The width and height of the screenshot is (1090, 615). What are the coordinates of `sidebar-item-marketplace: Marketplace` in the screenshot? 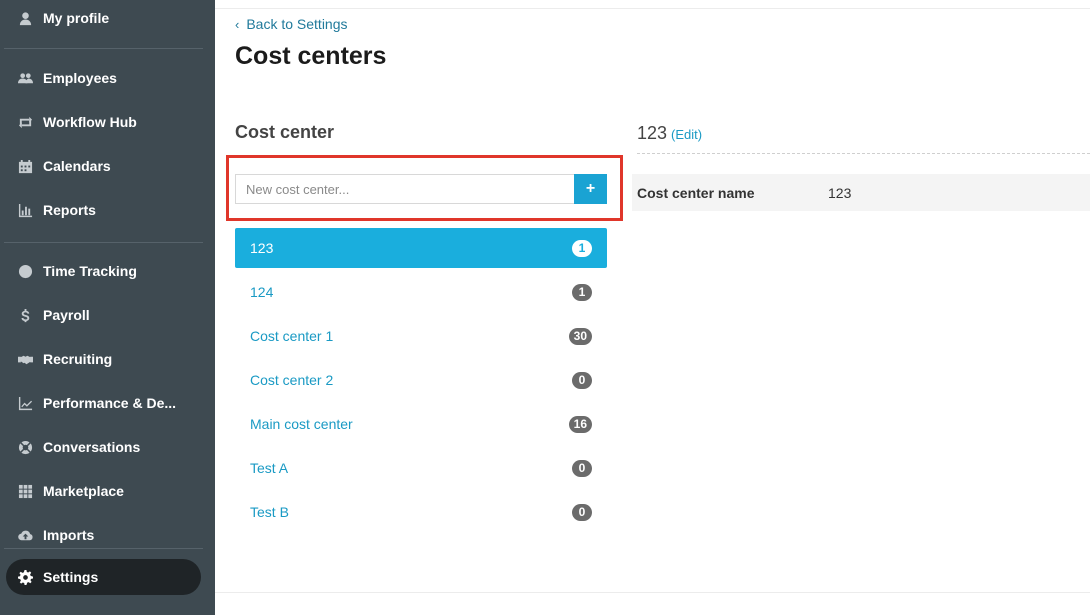 It's located at (107, 491).